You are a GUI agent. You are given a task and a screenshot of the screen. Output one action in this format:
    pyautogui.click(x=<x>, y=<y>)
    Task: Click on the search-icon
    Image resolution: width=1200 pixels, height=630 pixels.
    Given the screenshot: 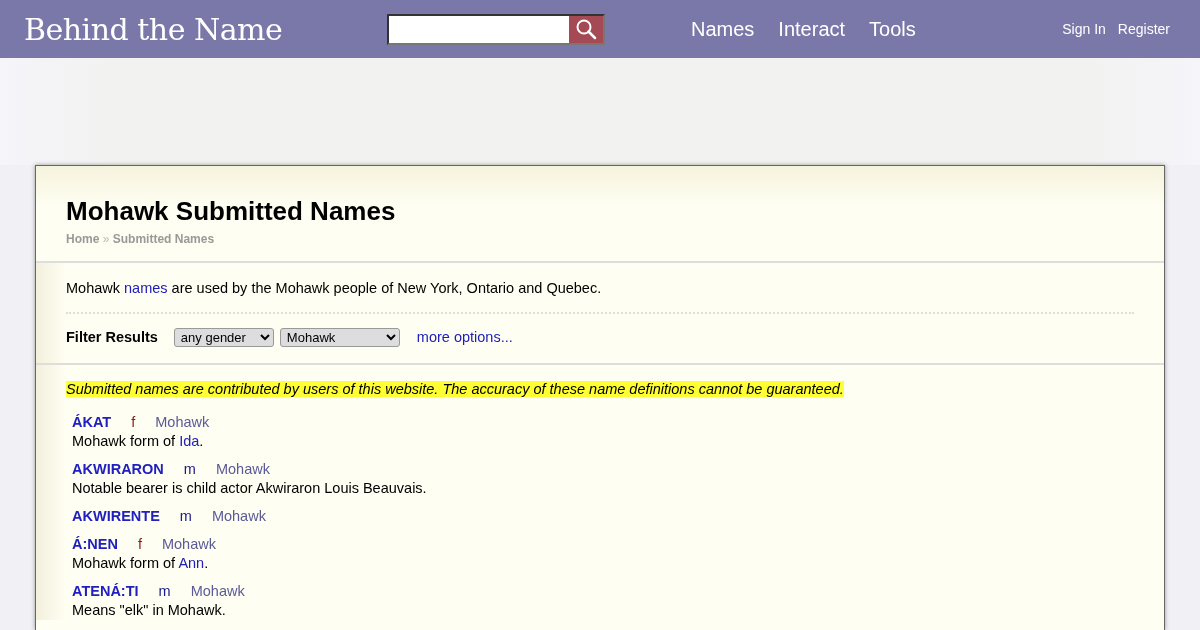 What is the action you would take?
    pyautogui.click(x=586, y=29)
    